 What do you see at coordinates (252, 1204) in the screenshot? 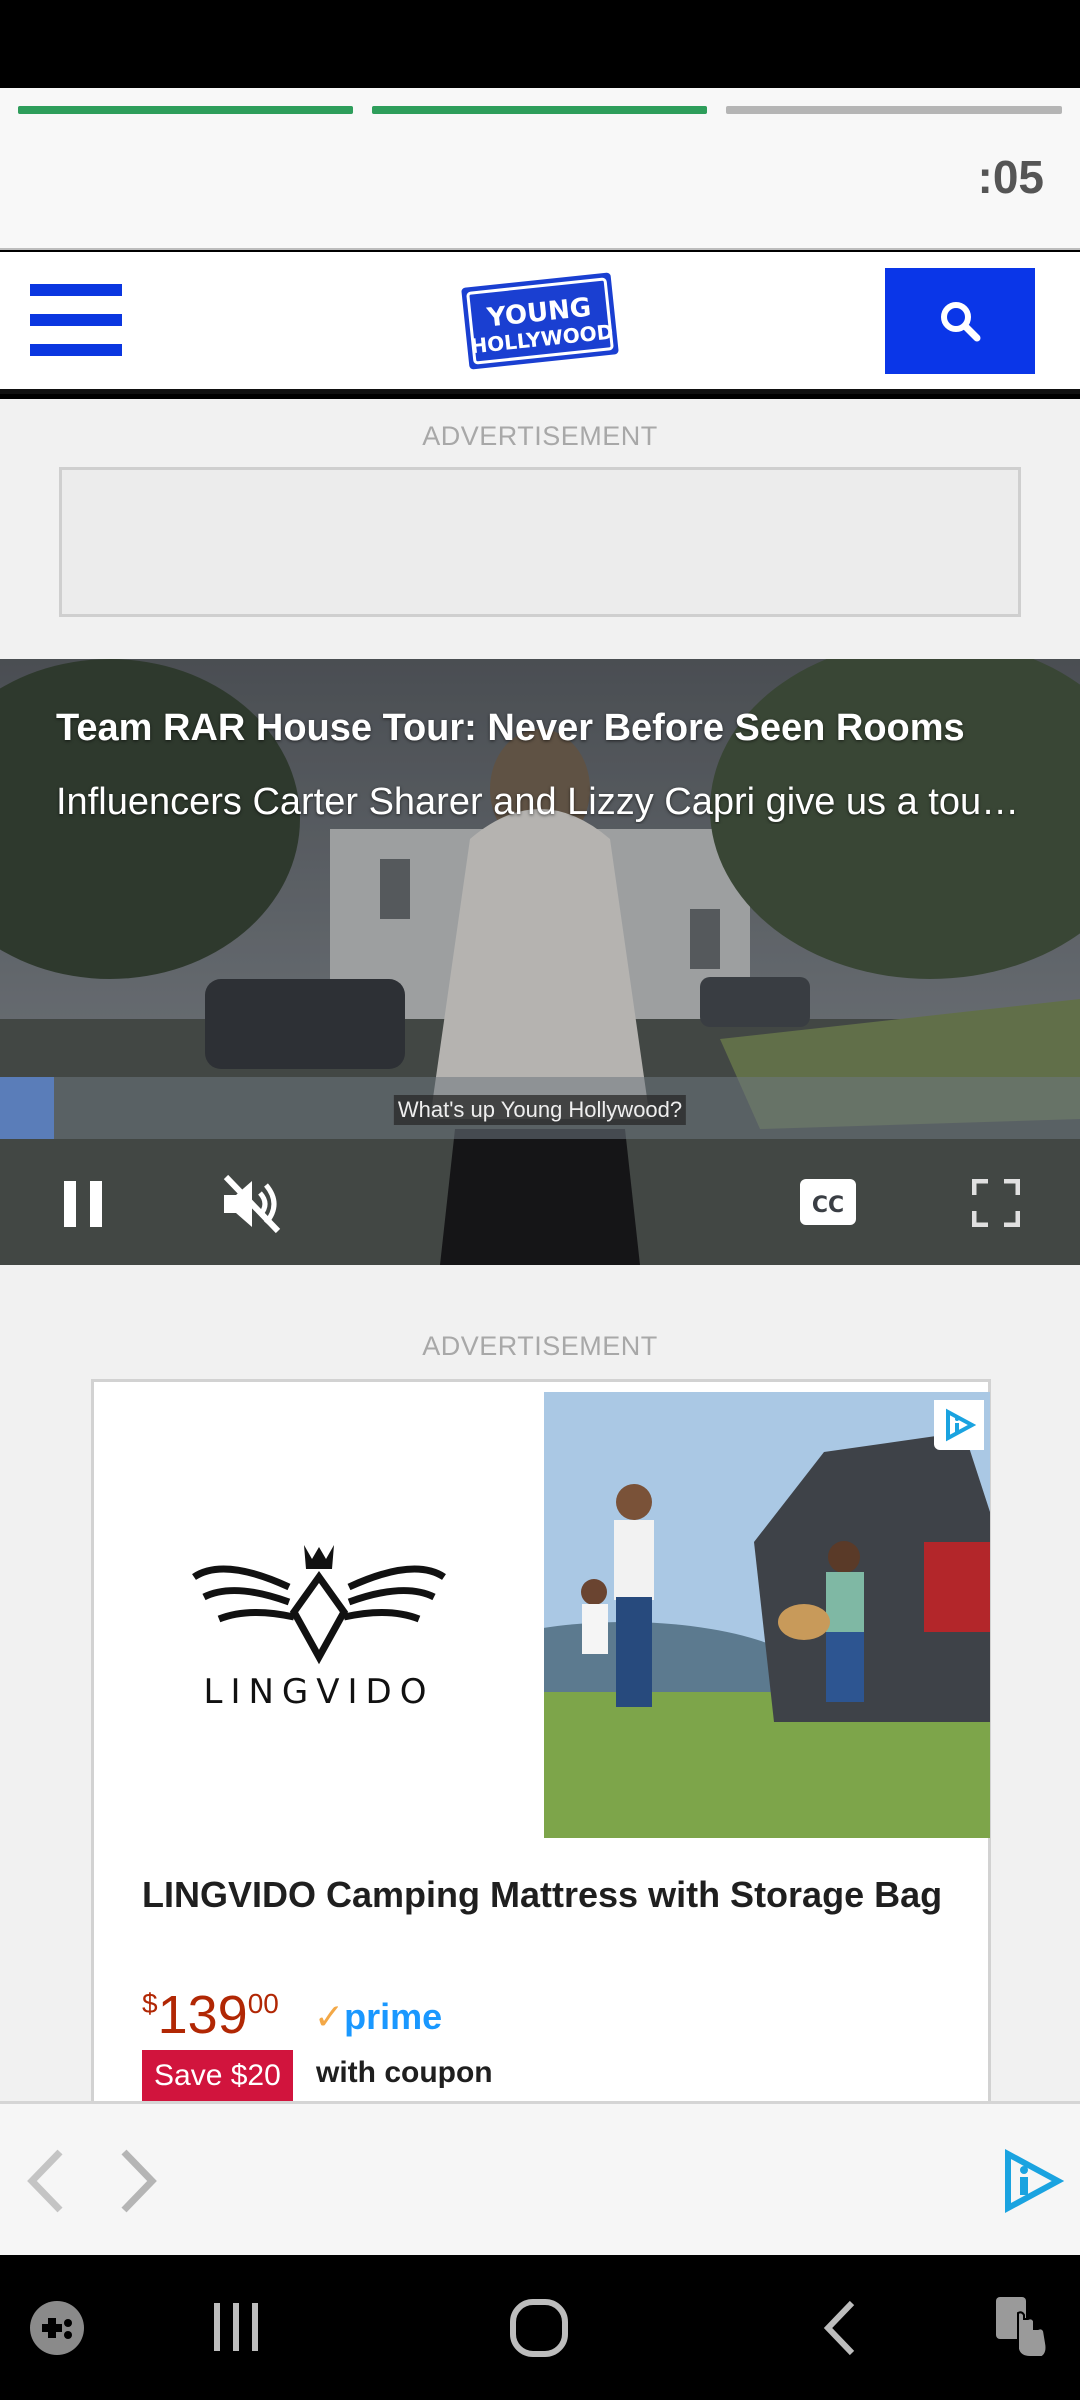
I see `muted-icon` at bounding box center [252, 1204].